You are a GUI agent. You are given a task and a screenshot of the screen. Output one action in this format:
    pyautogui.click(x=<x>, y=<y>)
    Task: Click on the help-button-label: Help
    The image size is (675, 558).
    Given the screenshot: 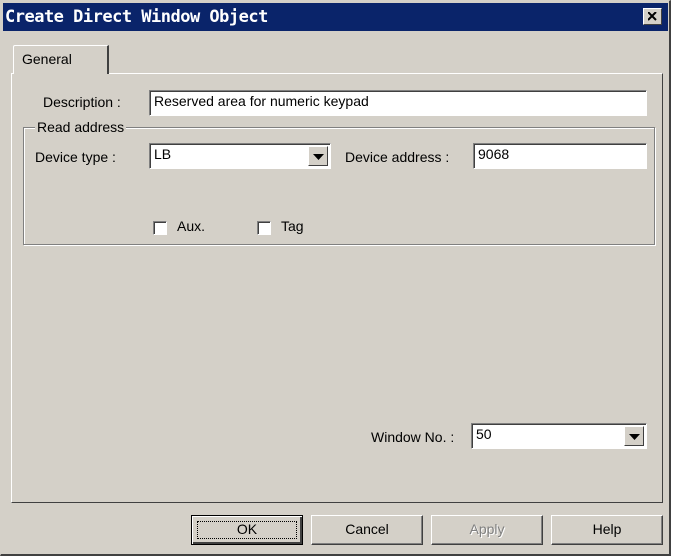 What is the action you would take?
    pyautogui.click(x=607, y=529)
    